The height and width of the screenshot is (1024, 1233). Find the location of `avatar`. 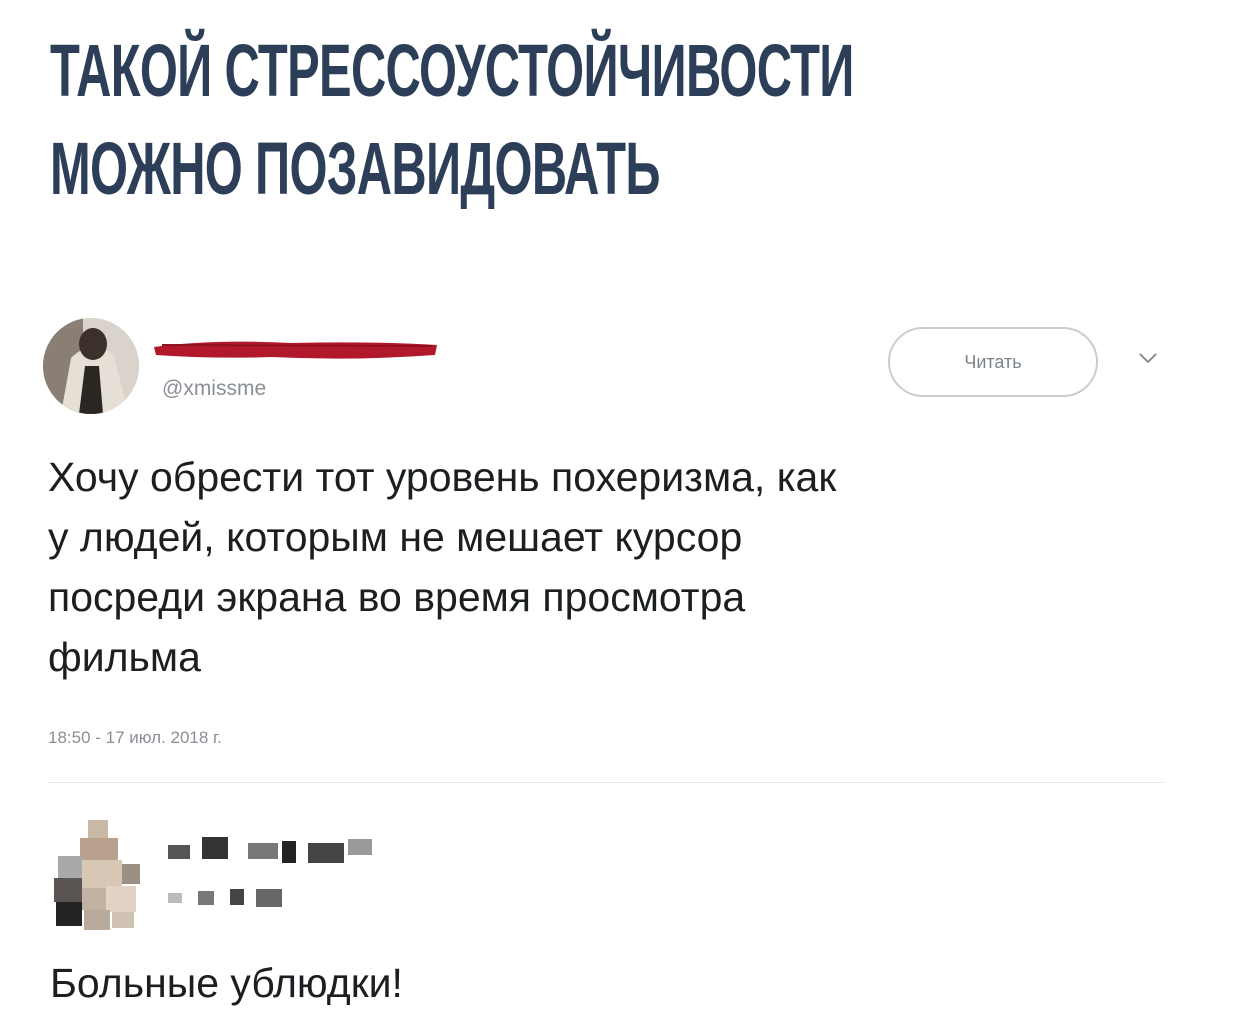

avatar is located at coordinates (91, 366).